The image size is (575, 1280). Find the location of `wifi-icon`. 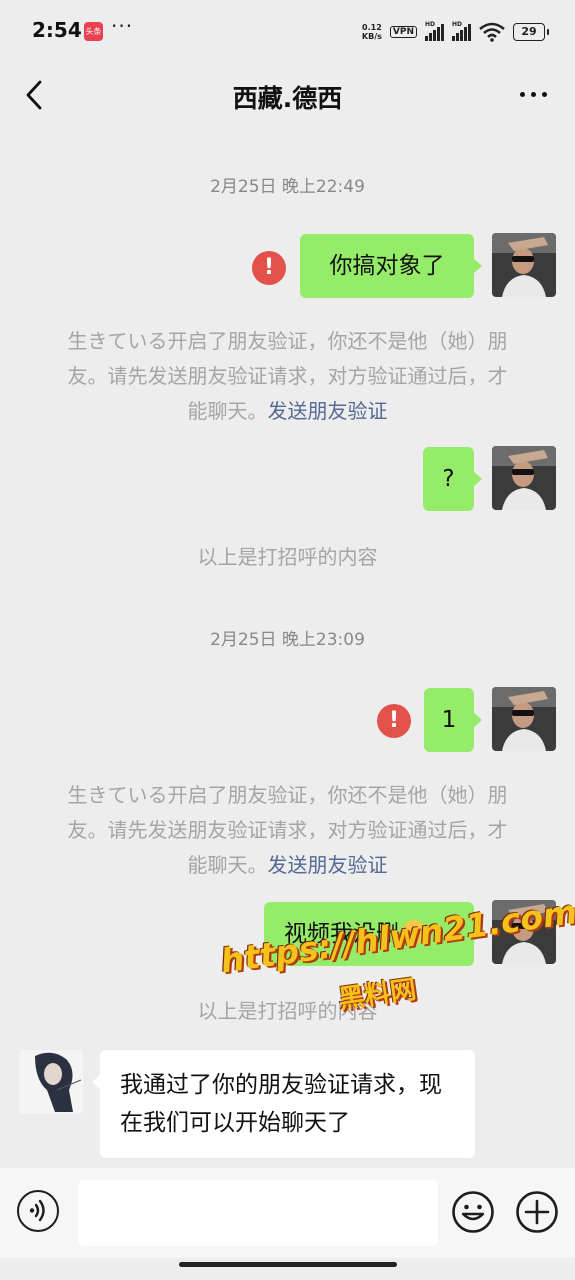

wifi-icon is located at coordinates (492, 32).